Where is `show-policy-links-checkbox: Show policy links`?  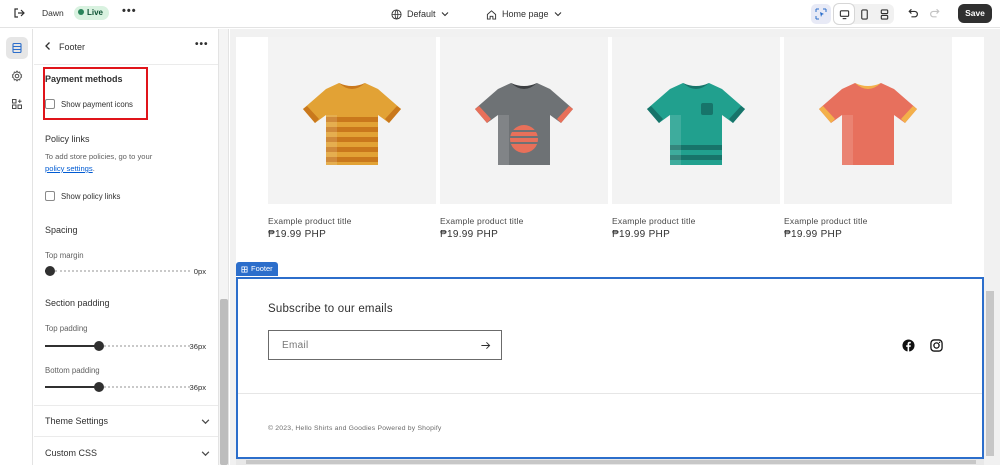
show-policy-links-checkbox: Show policy links is located at coordinates (82, 196).